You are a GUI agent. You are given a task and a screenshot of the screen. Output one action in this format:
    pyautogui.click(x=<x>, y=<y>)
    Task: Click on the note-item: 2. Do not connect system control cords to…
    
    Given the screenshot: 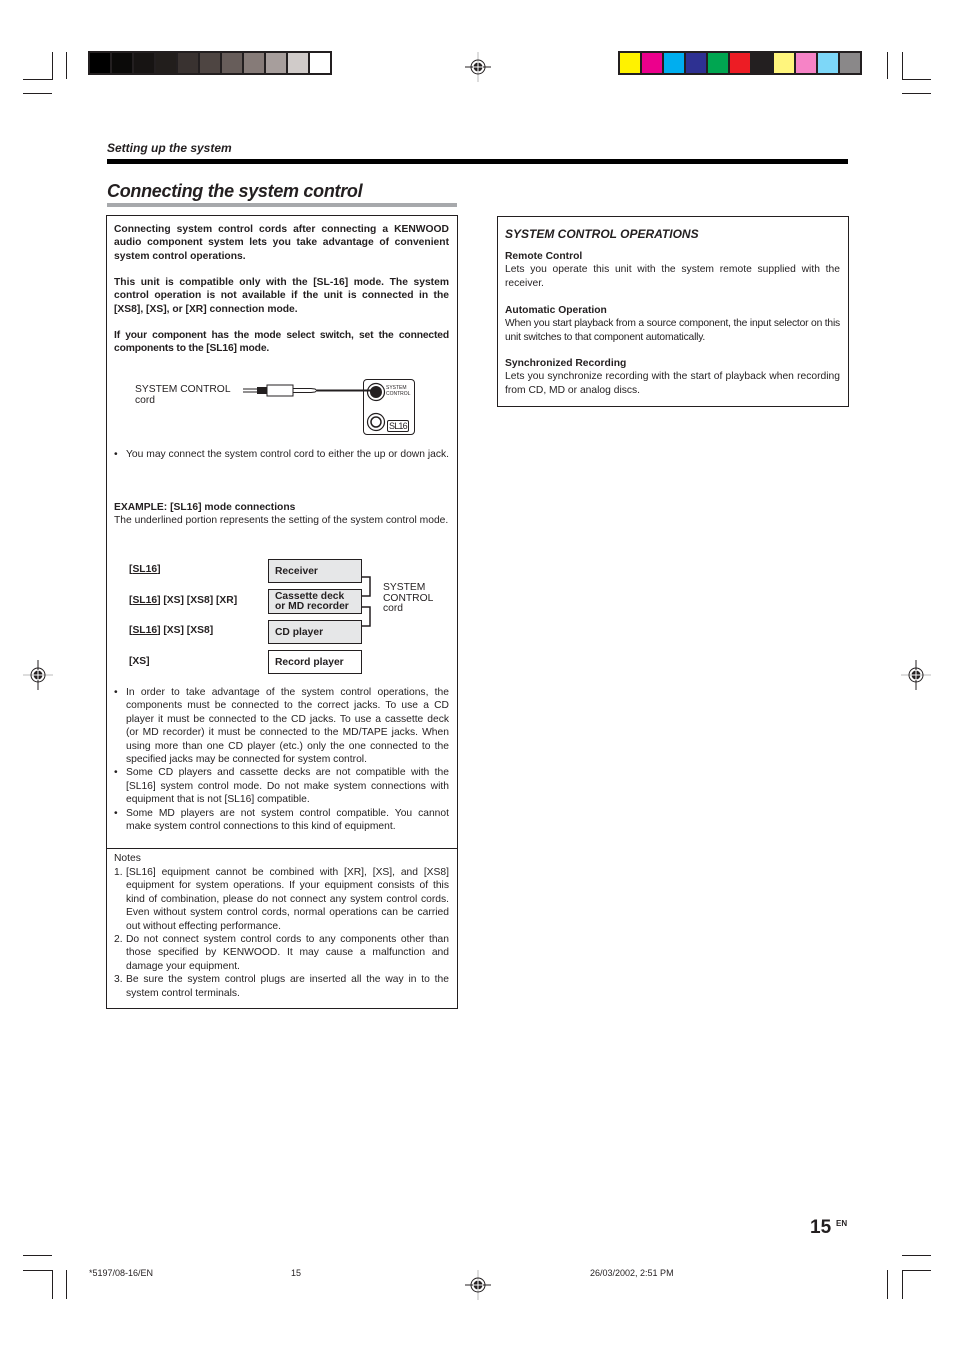 What is the action you would take?
    pyautogui.click(x=281, y=953)
    